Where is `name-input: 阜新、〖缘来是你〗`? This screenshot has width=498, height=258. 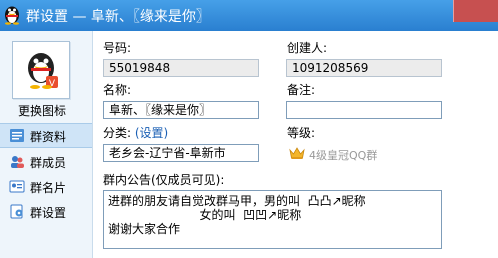 name-input: 阜新、〖缘来是你〗 is located at coordinates (181, 110).